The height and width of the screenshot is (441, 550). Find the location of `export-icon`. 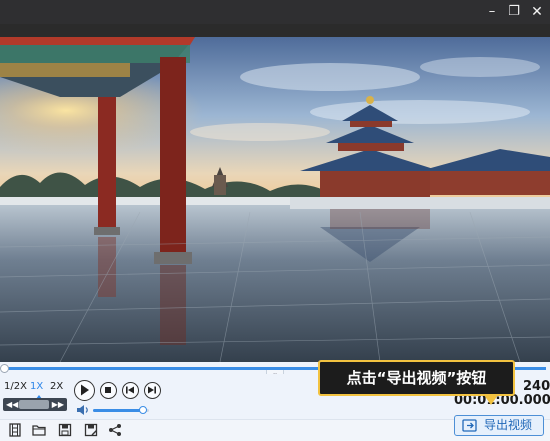

export-icon is located at coordinates (469, 425).